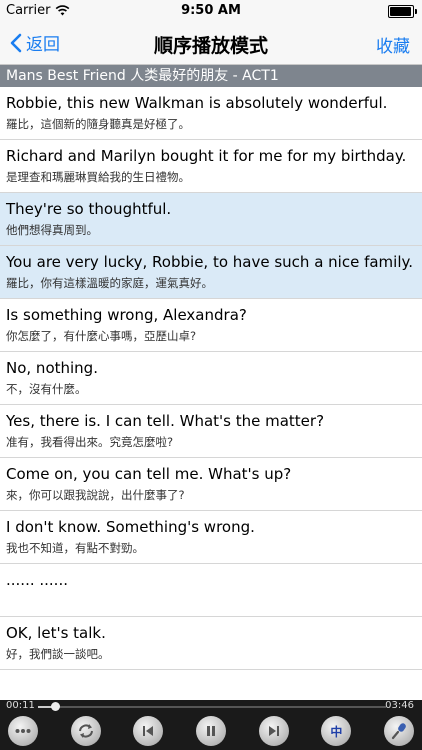  I want to click on battery-level, so click(400, 11).